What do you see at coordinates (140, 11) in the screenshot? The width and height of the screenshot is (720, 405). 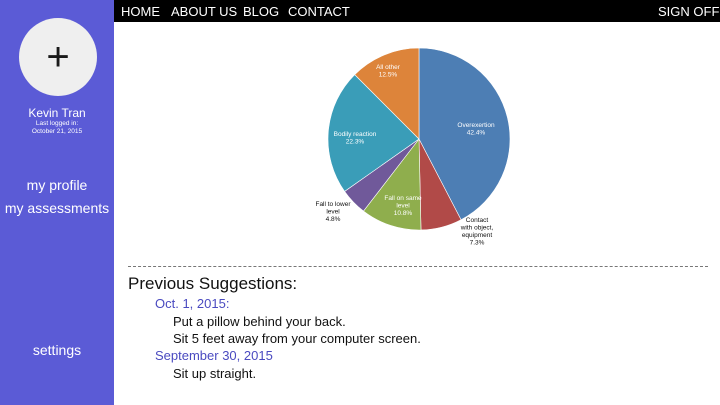 I see `nav-home: HOME` at bounding box center [140, 11].